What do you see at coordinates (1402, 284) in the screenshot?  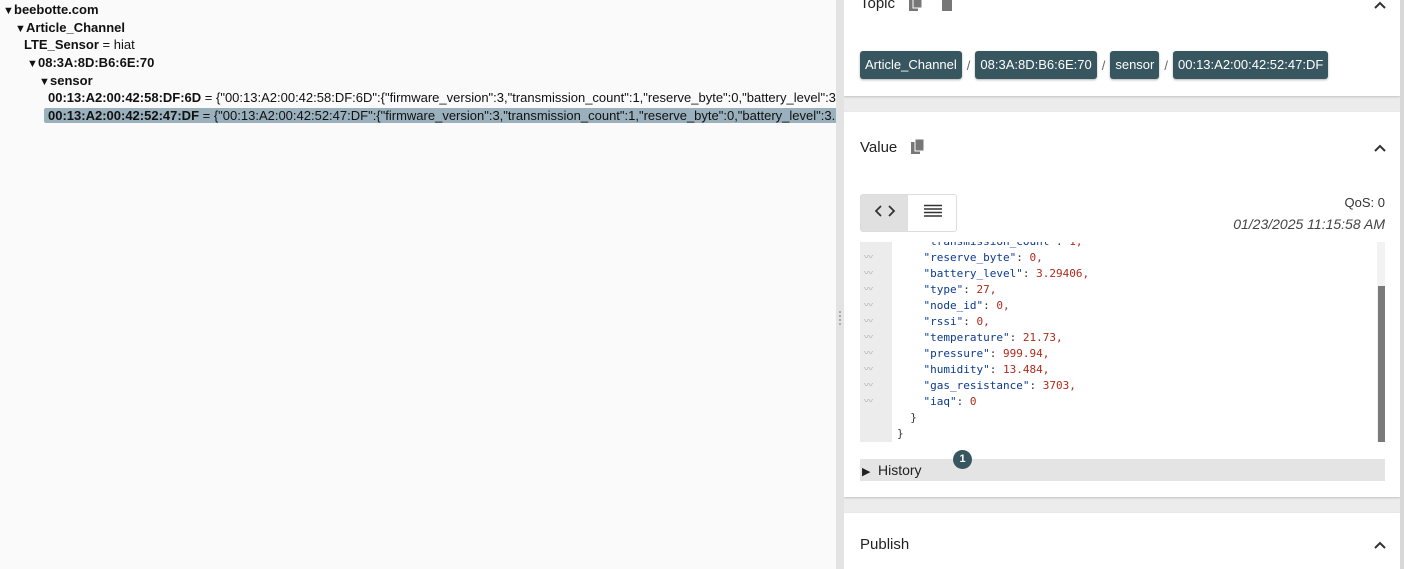 I see `window-scrollbar` at bounding box center [1402, 284].